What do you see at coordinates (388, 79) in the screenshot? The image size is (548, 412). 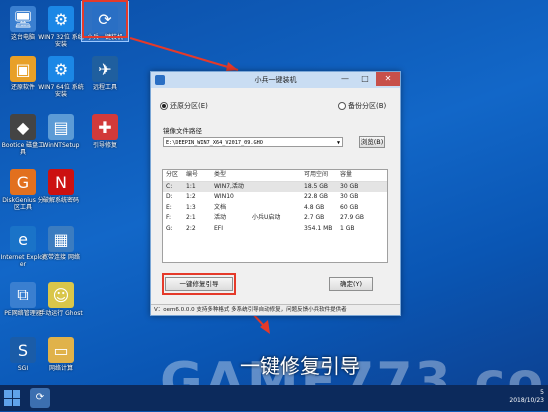 I see `close-button: ✕` at bounding box center [388, 79].